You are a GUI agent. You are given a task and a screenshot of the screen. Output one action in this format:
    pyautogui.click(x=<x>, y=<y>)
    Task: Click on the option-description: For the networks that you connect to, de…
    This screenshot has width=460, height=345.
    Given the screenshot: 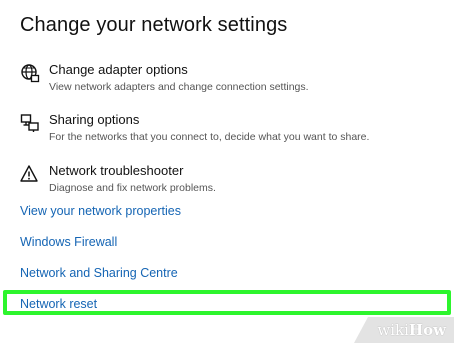 What is the action you would take?
    pyautogui.click(x=209, y=137)
    